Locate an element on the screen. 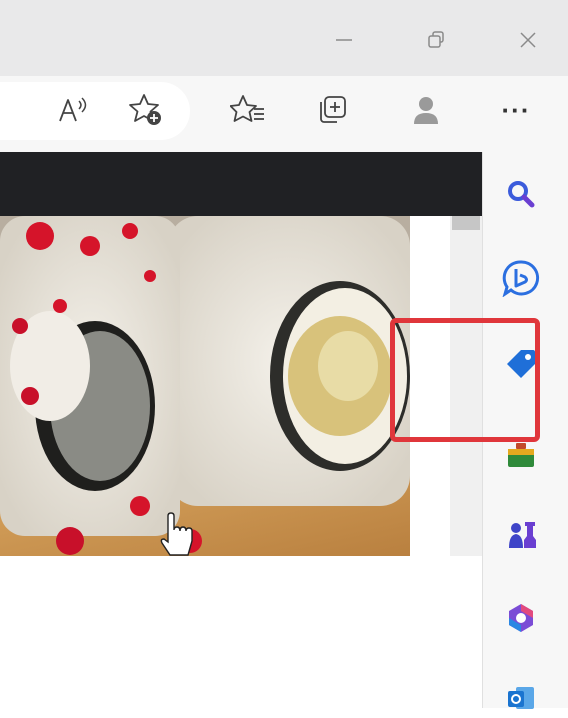  close-button is located at coordinates (528, 40).